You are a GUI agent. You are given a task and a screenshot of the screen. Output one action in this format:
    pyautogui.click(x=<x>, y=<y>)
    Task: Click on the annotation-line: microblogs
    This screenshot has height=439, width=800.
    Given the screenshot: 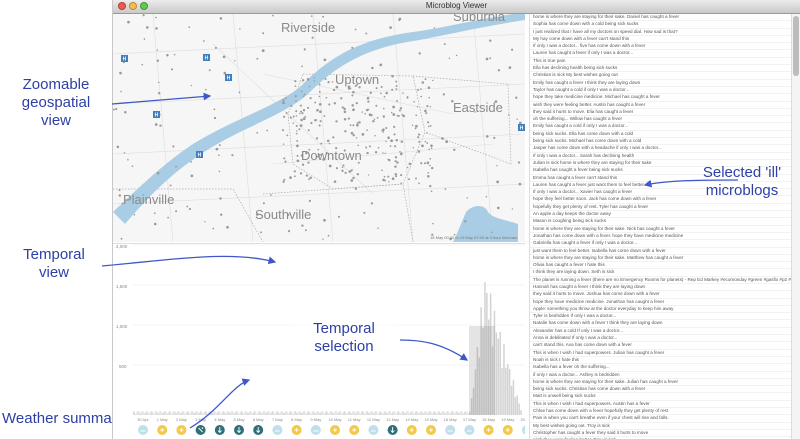 What is the action you would take?
    pyautogui.click(x=742, y=190)
    